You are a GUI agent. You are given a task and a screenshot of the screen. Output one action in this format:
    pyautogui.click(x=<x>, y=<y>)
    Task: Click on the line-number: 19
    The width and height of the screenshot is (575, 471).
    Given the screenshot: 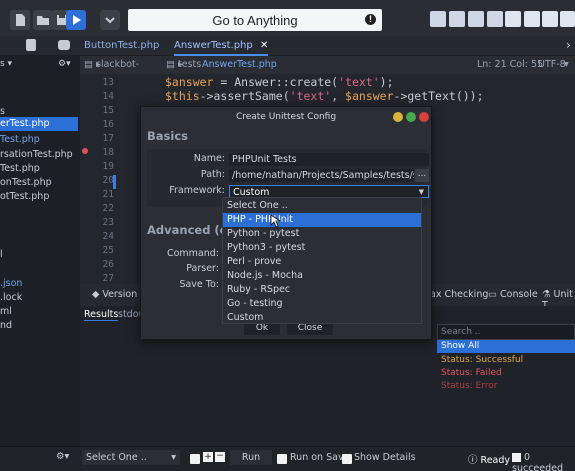 What is the action you would take?
    pyautogui.click(x=108, y=166)
    